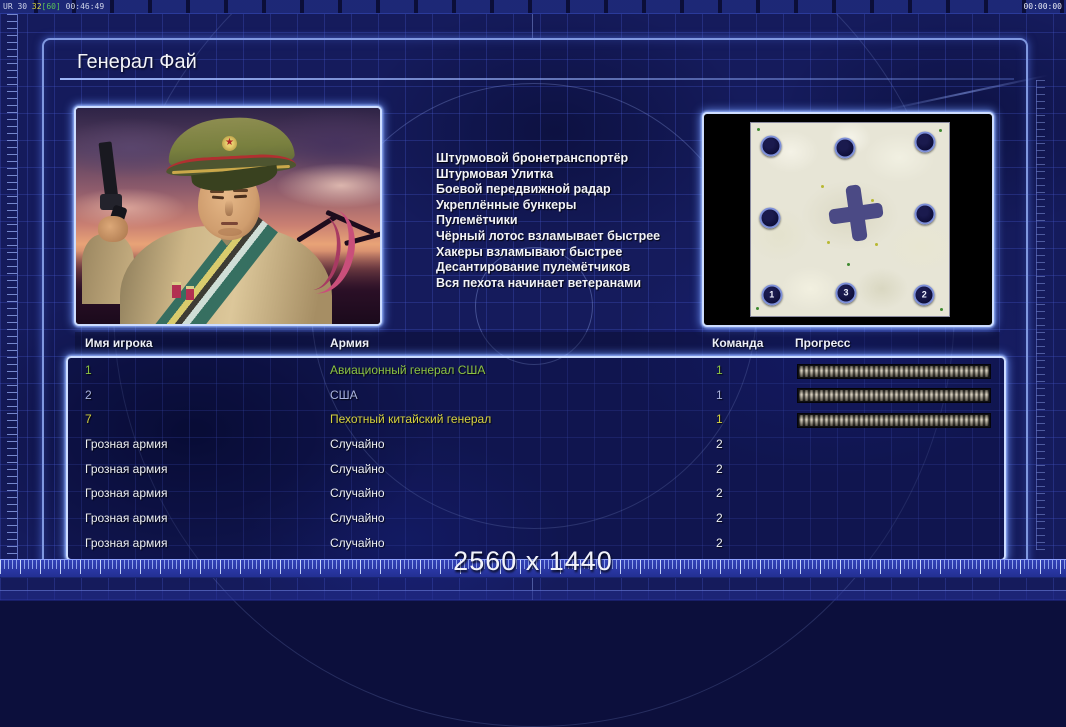  What do you see at coordinates (846, 293) in the screenshot?
I see `start-position-marker: 3` at bounding box center [846, 293].